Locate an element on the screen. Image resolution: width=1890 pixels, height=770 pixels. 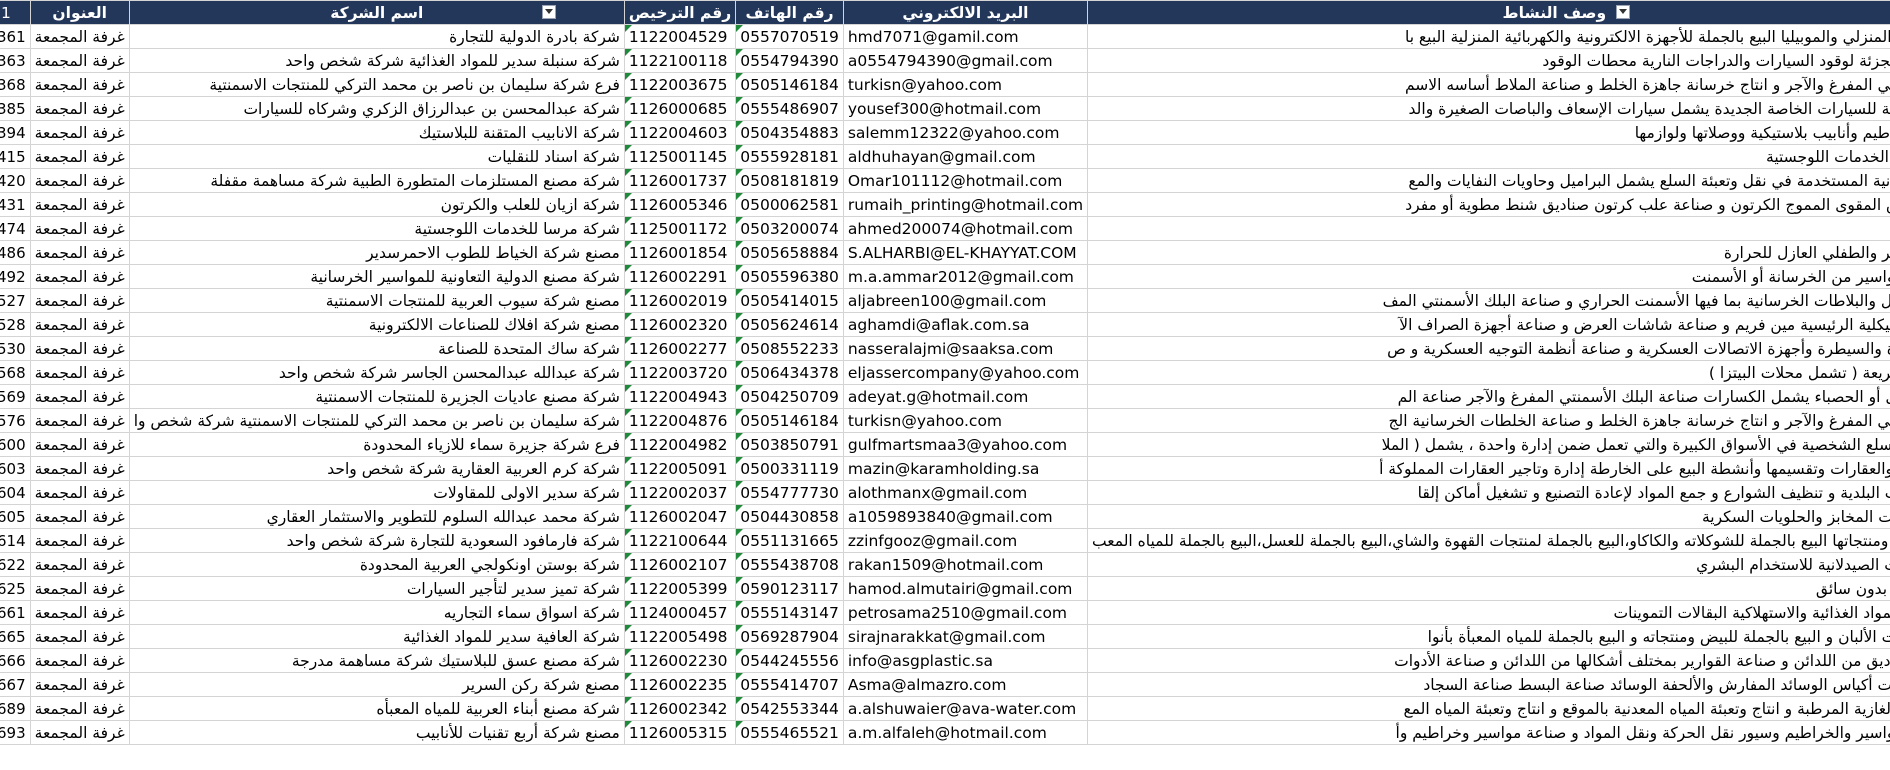
phone-number-cell: 0555143147 is located at coordinates (789, 612).